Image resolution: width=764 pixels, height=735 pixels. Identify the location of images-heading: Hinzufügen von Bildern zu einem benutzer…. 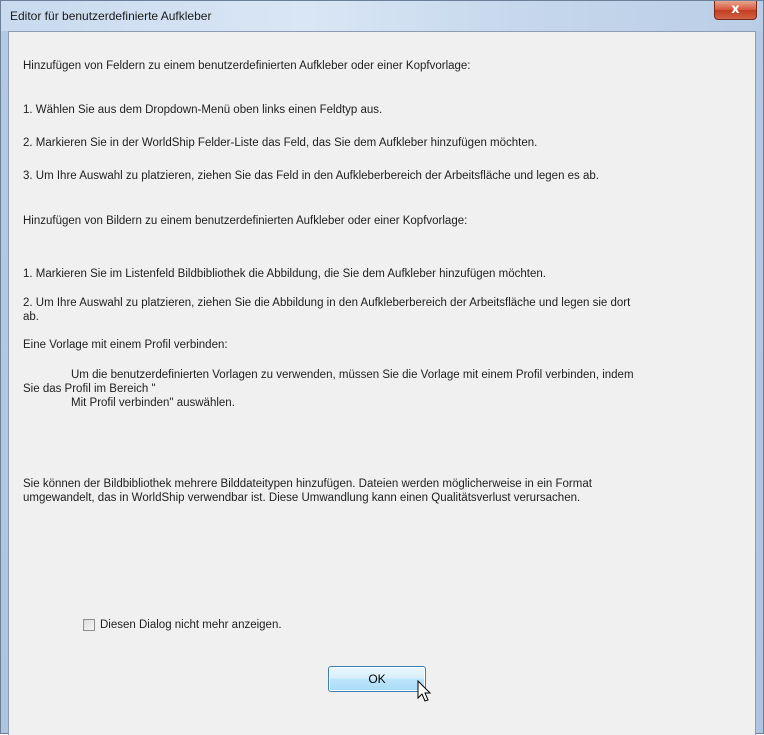
(245, 221).